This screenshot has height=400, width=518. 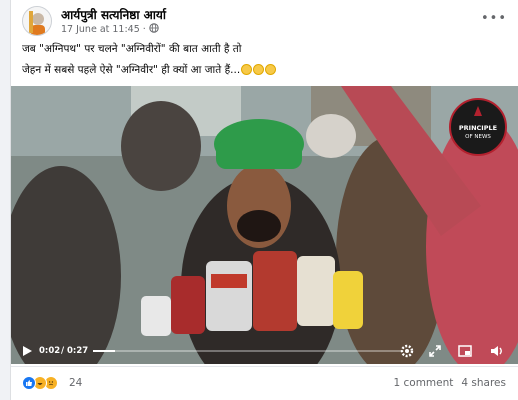 I want to click on reaction-count: 24, so click(x=75, y=383).